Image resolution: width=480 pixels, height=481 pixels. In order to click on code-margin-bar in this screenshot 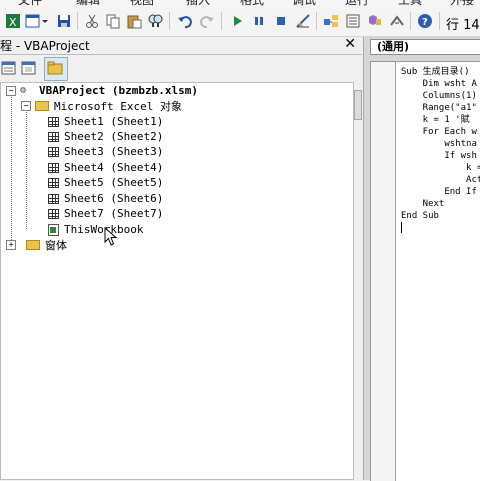, I will do `click(383, 271)`.